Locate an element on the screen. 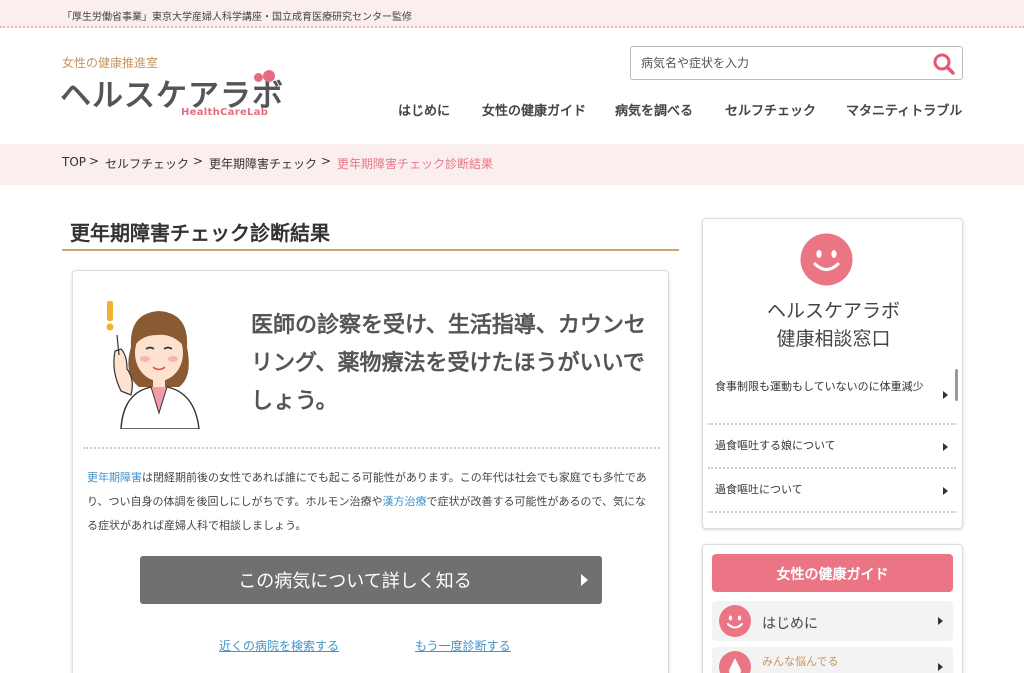 The height and width of the screenshot is (673, 1024). learn-more-label: この病気について詳しく知る is located at coordinates (355, 581).